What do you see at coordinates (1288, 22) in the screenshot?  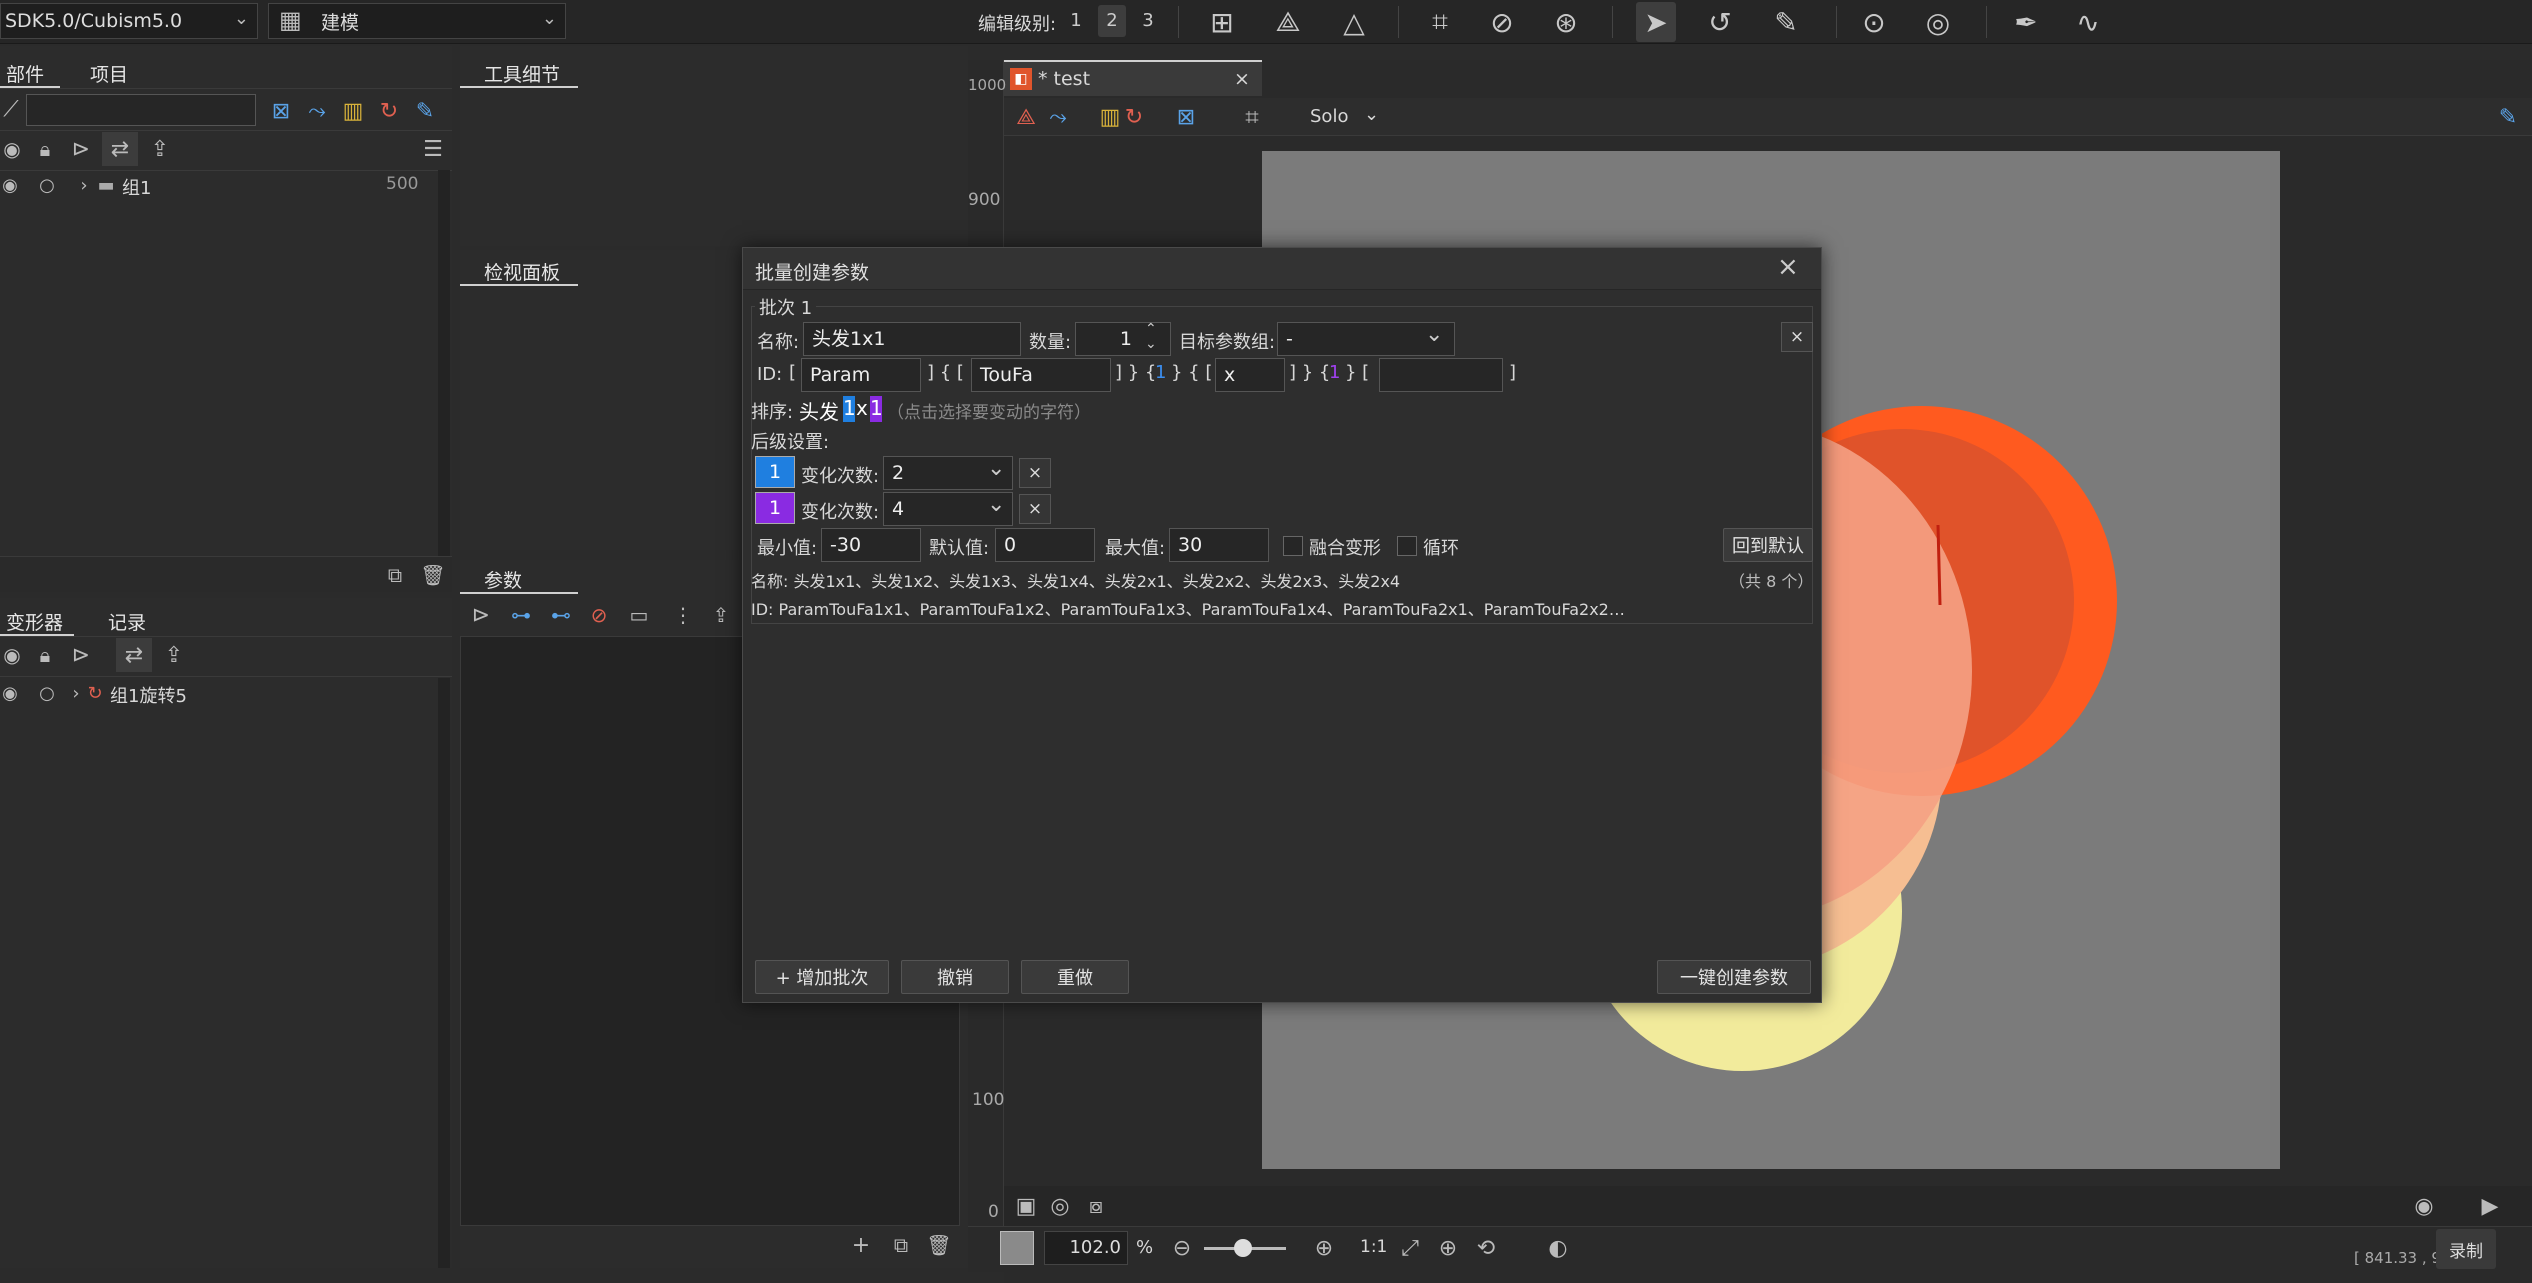 I see `mesh-edit-icon: ⟁` at bounding box center [1288, 22].